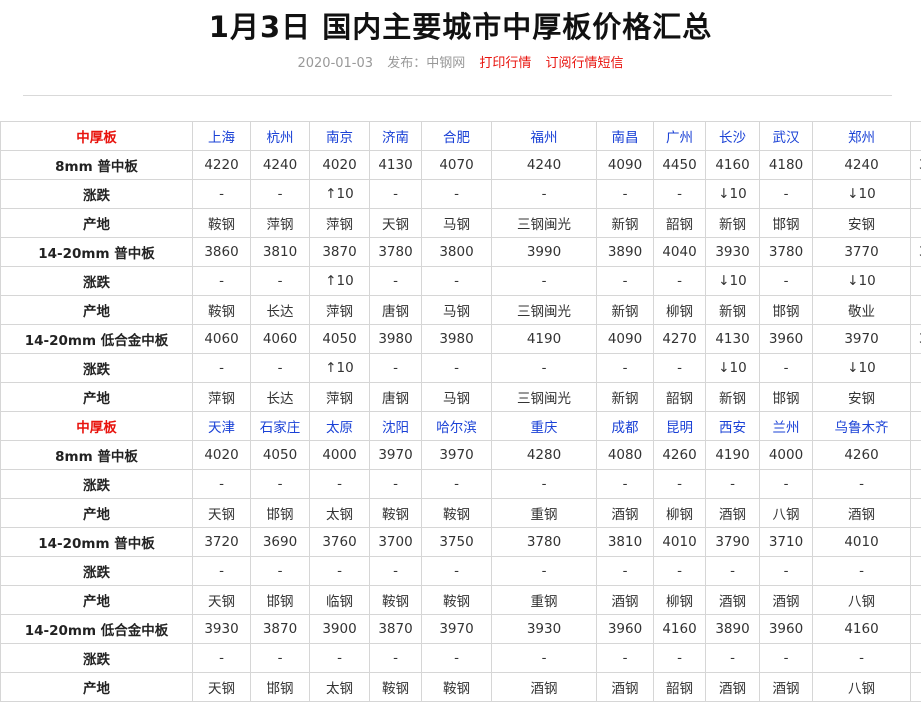  What do you see at coordinates (96, 223) in the screenshot?
I see `row-label: 产地` at bounding box center [96, 223].